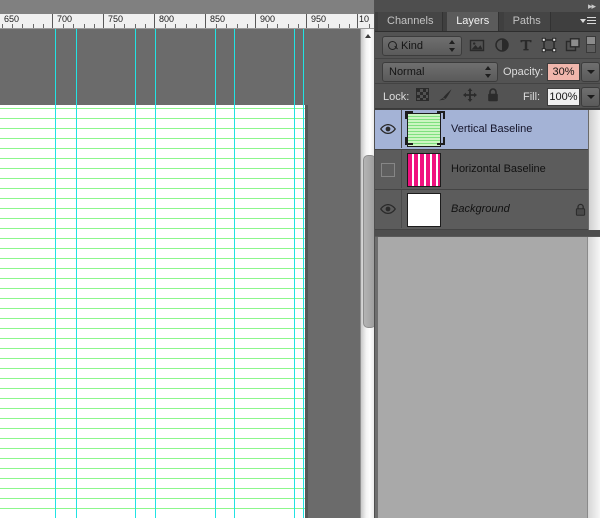  Describe the element at coordinates (498, 169) in the screenshot. I see `layer-name: Horizontal Baseline` at that location.